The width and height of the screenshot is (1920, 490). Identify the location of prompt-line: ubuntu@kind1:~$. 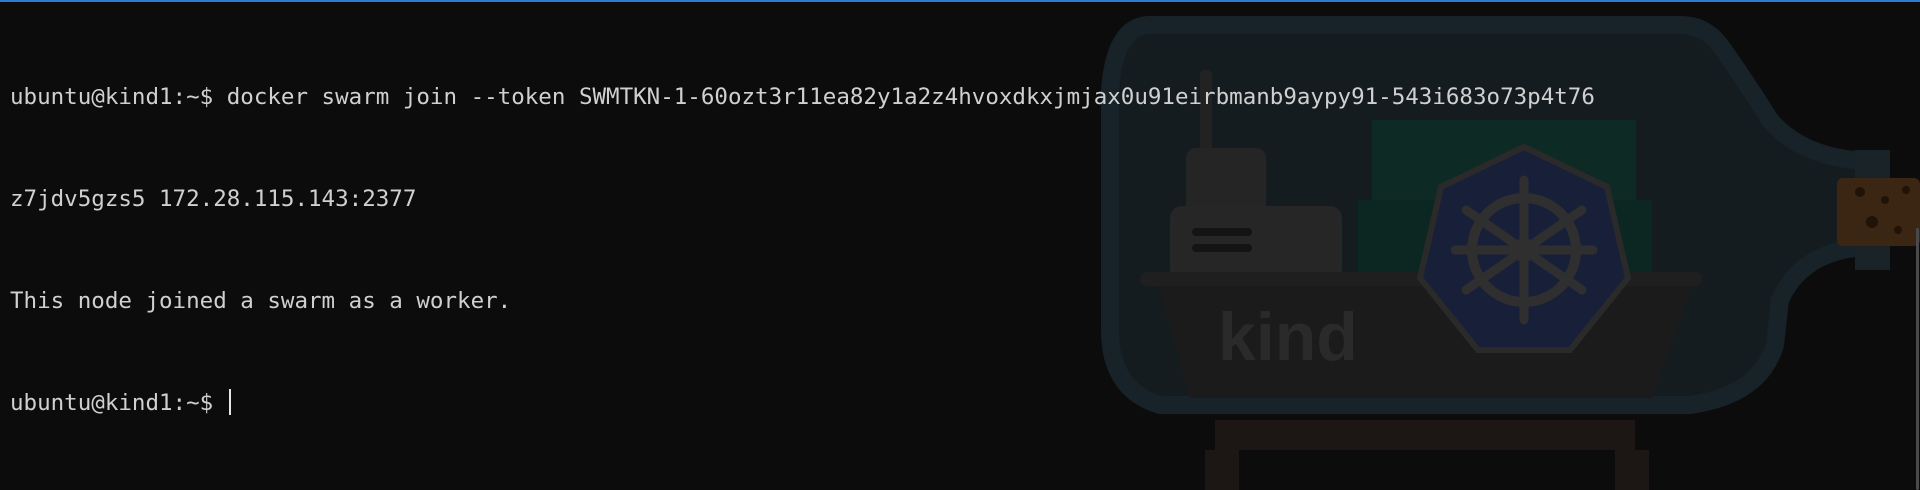
(950, 403).